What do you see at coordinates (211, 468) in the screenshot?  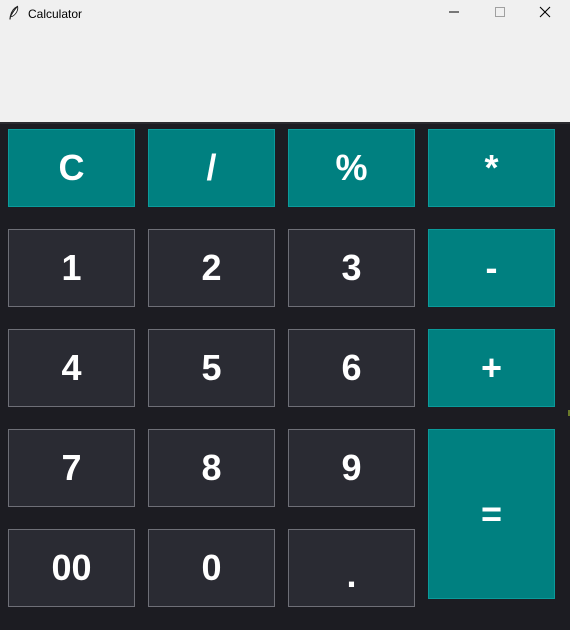 I see `digit-8-button: 8` at bounding box center [211, 468].